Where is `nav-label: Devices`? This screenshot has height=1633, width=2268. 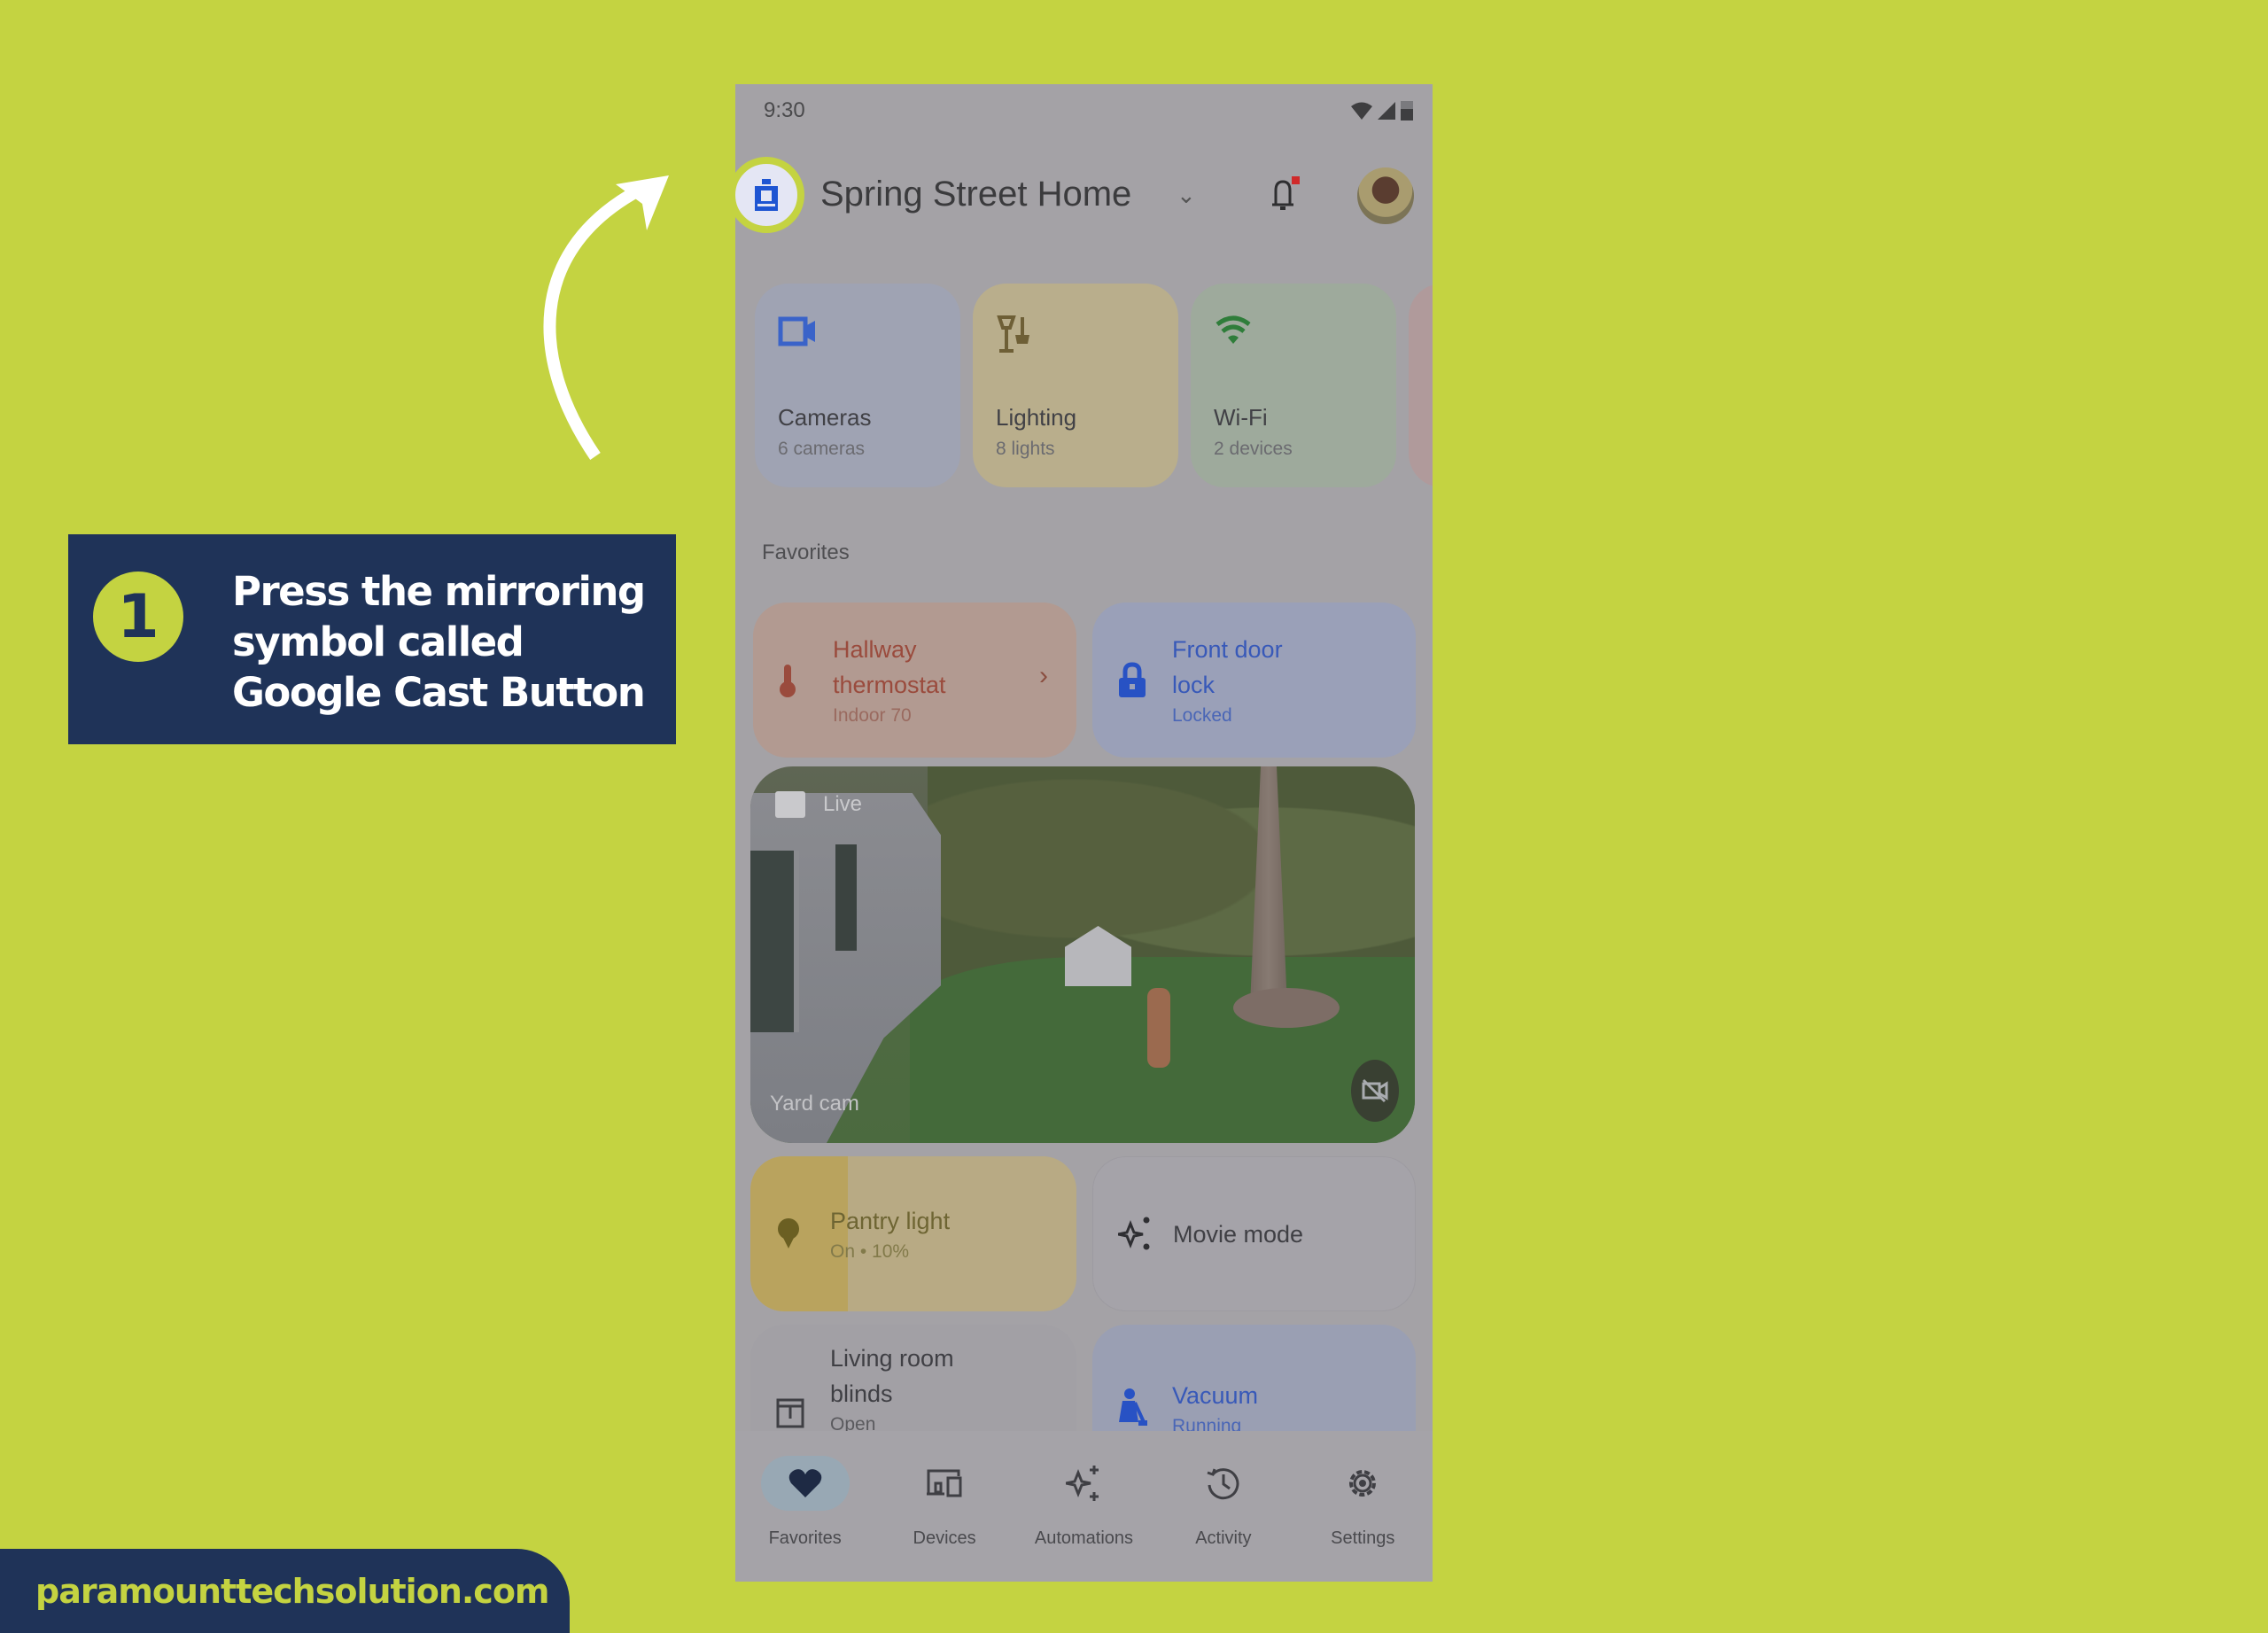 nav-label: Devices is located at coordinates (944, 1538).